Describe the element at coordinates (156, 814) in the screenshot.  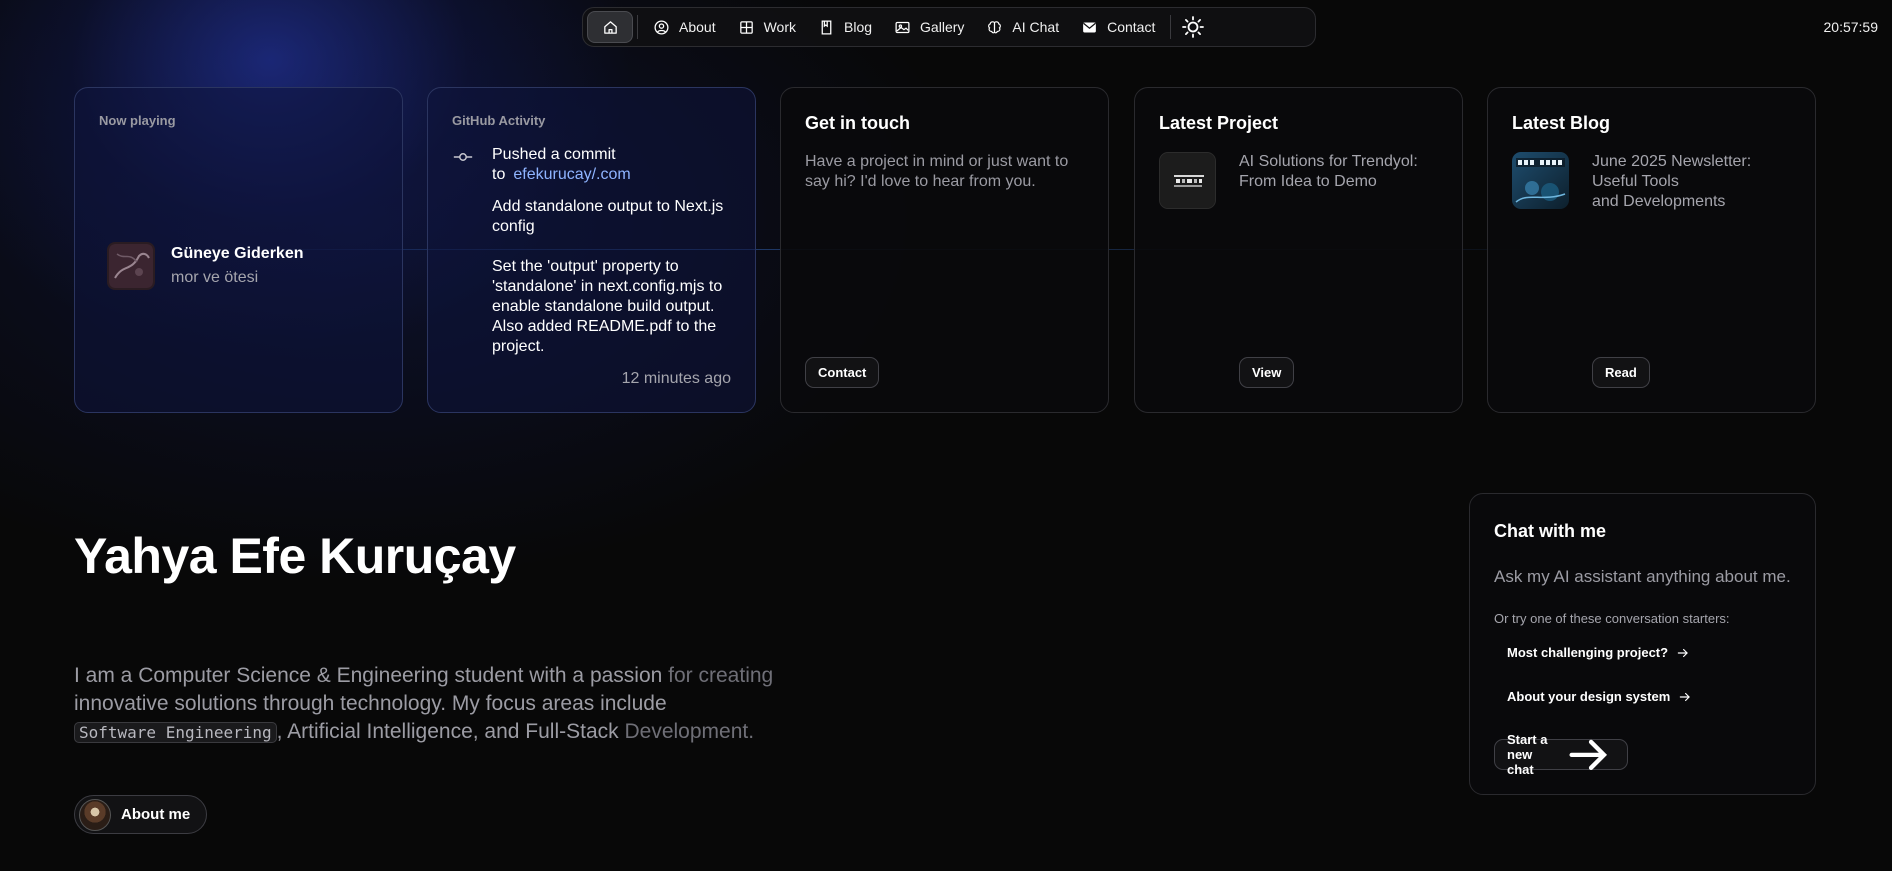
I see `about-me-label: About me` at that location.